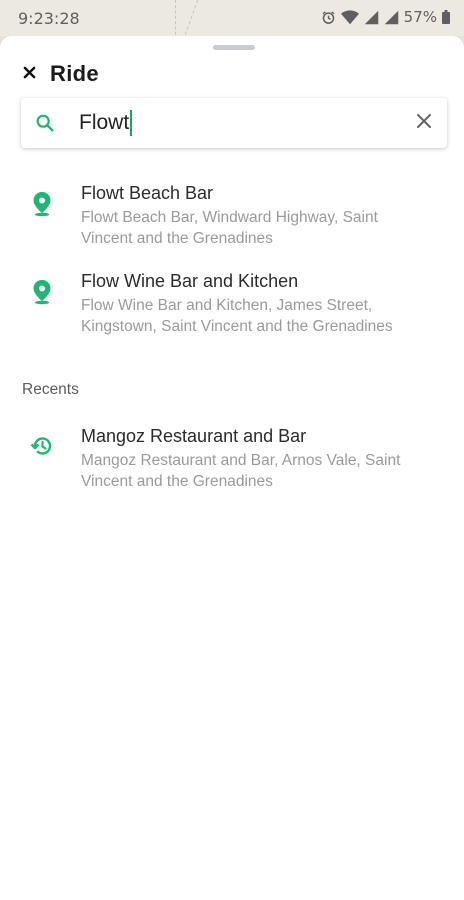 Image resolution: width=464 pixels, height=900 pixels. What do you see at coordinates (74, 73) in the screenshot?
I see `page-title: Ride` at bounding box center [74, 73].